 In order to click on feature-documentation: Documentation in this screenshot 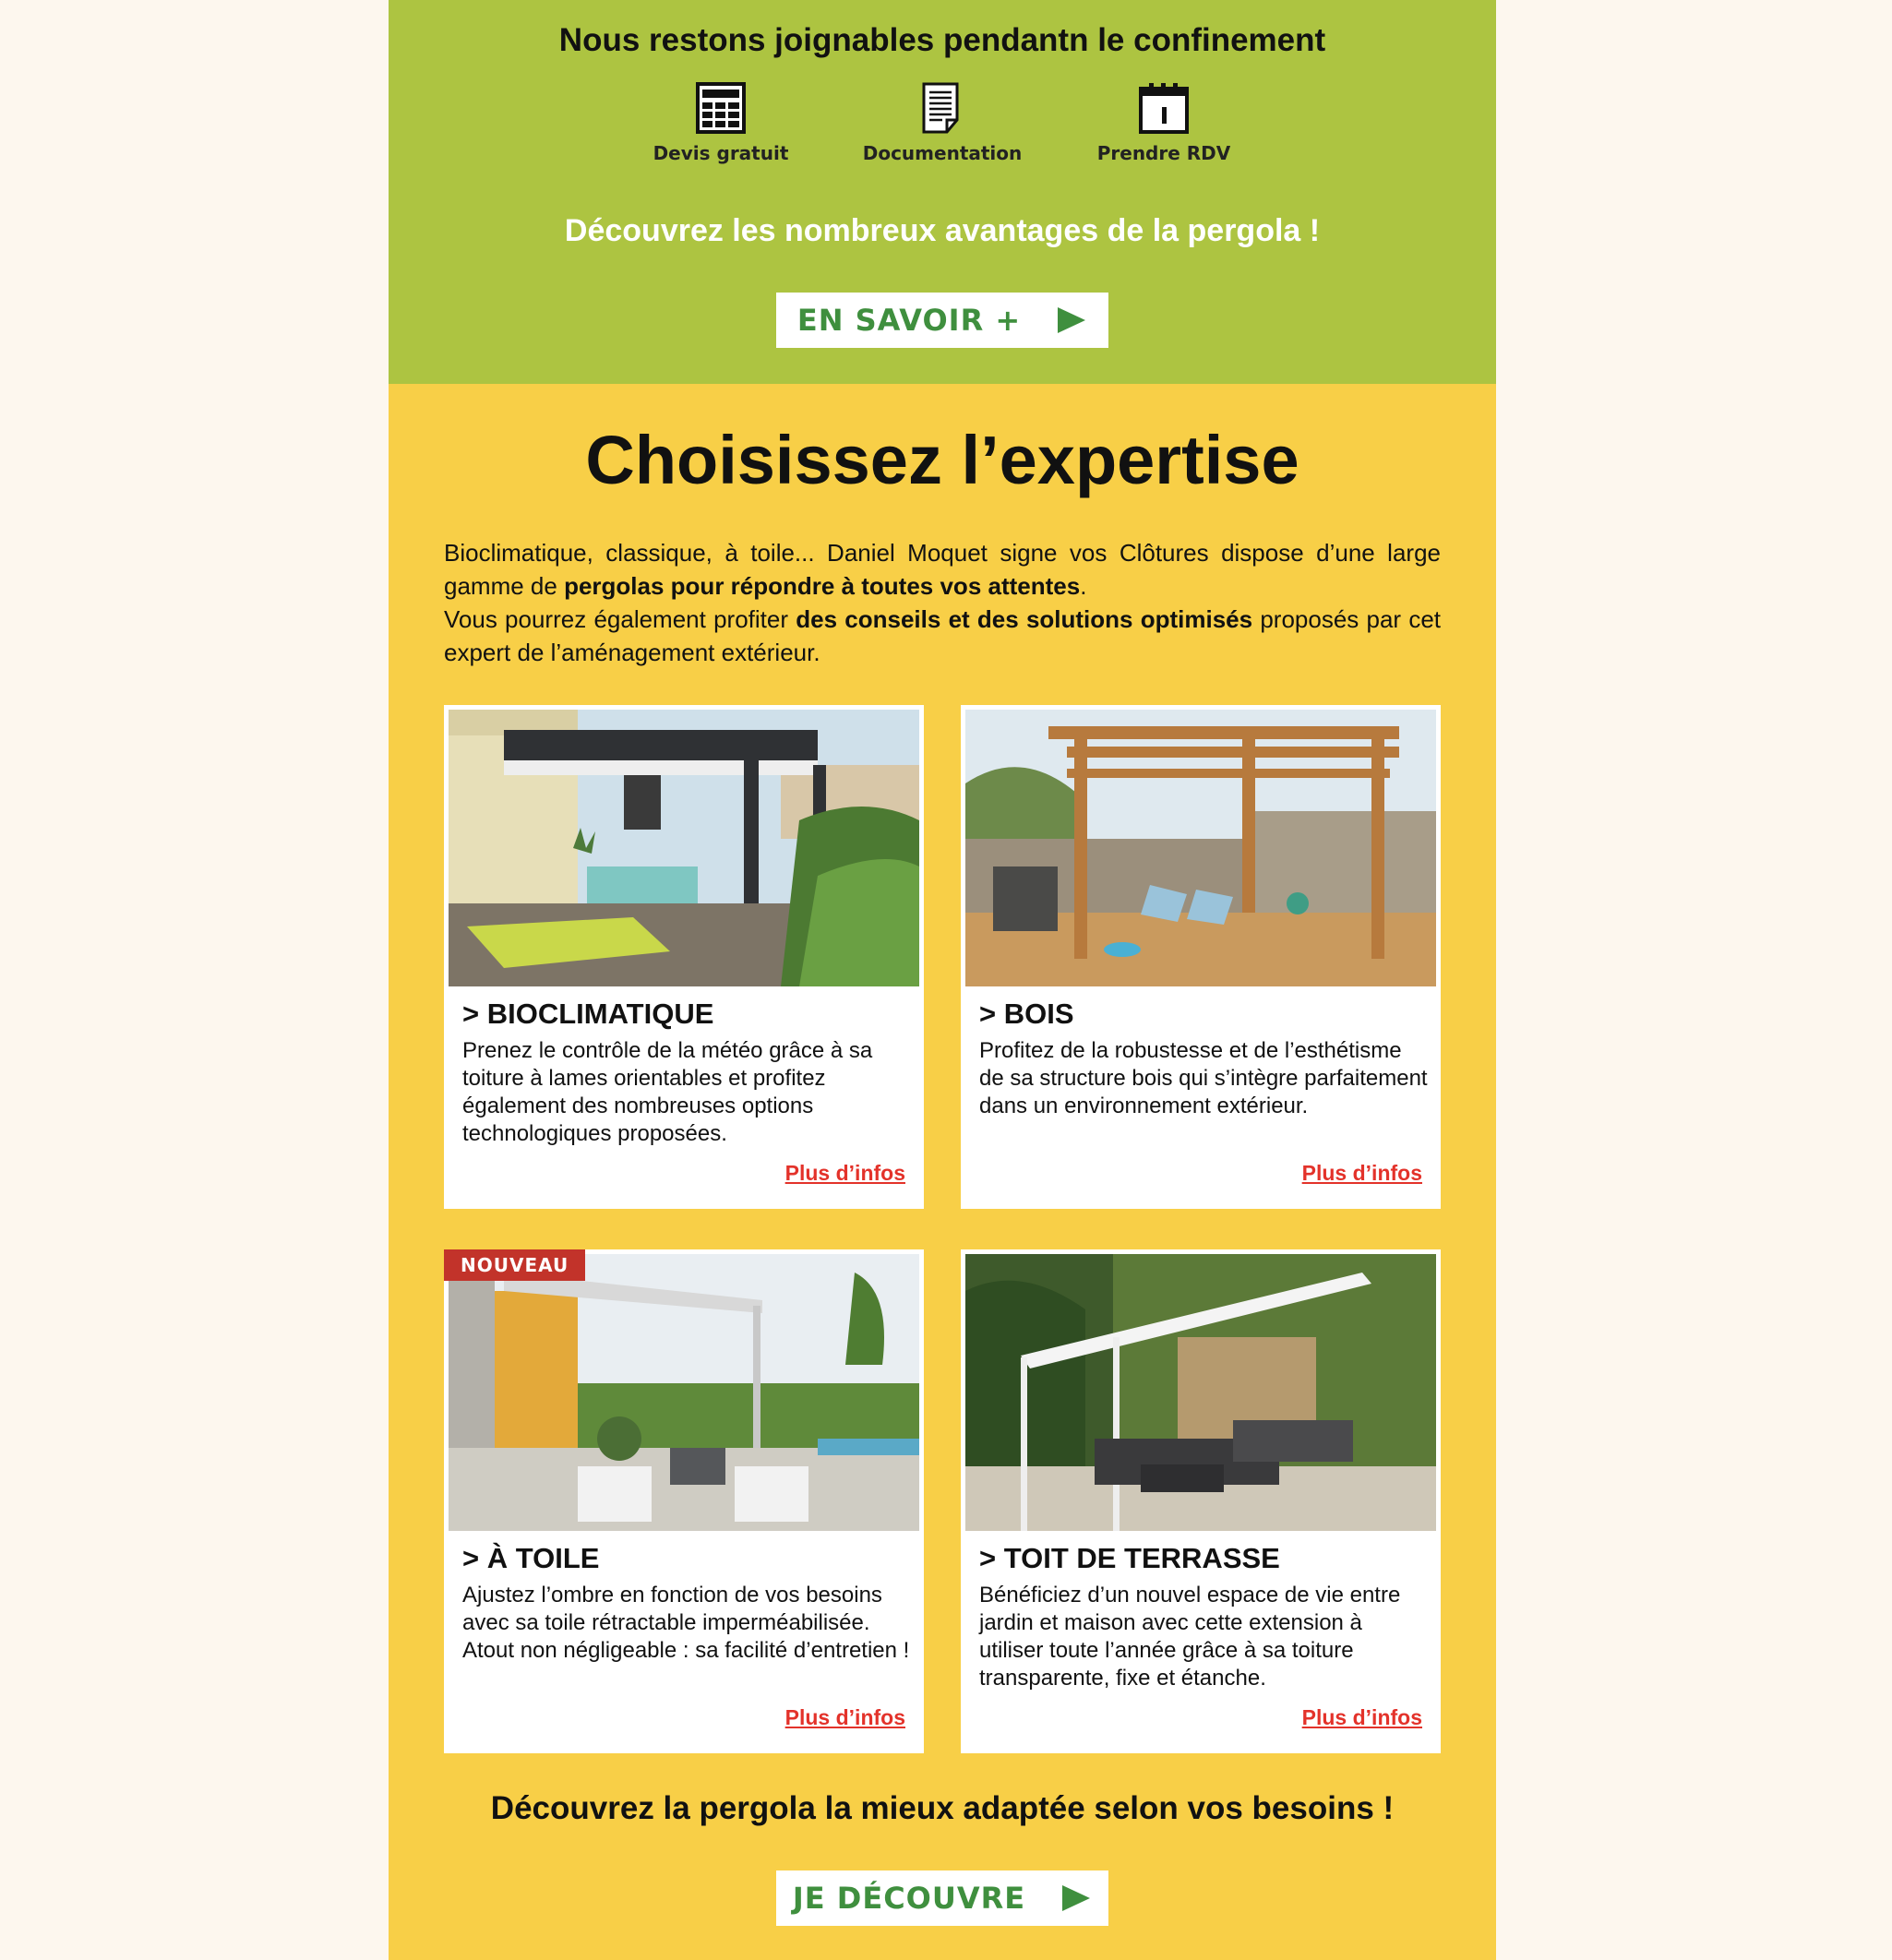, I will do `click(942, 122)`.